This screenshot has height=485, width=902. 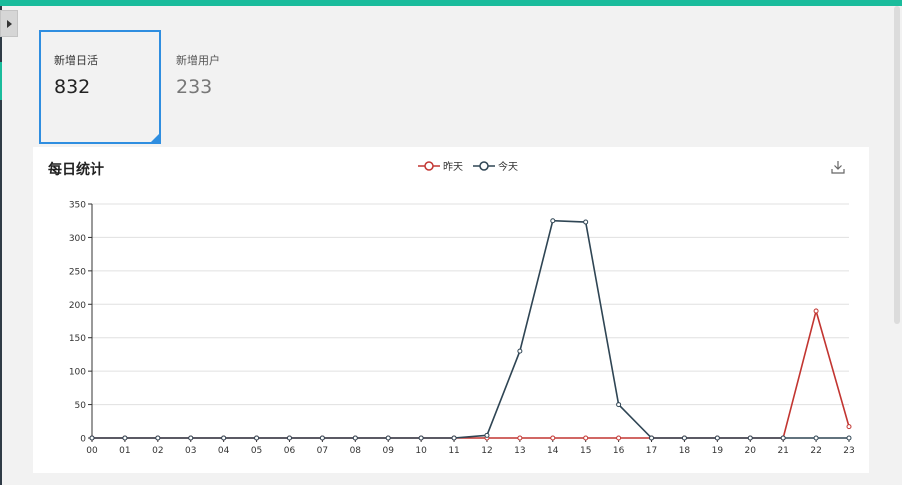 I want to click on x-tick-label: 03, so click(x=190, y=451).